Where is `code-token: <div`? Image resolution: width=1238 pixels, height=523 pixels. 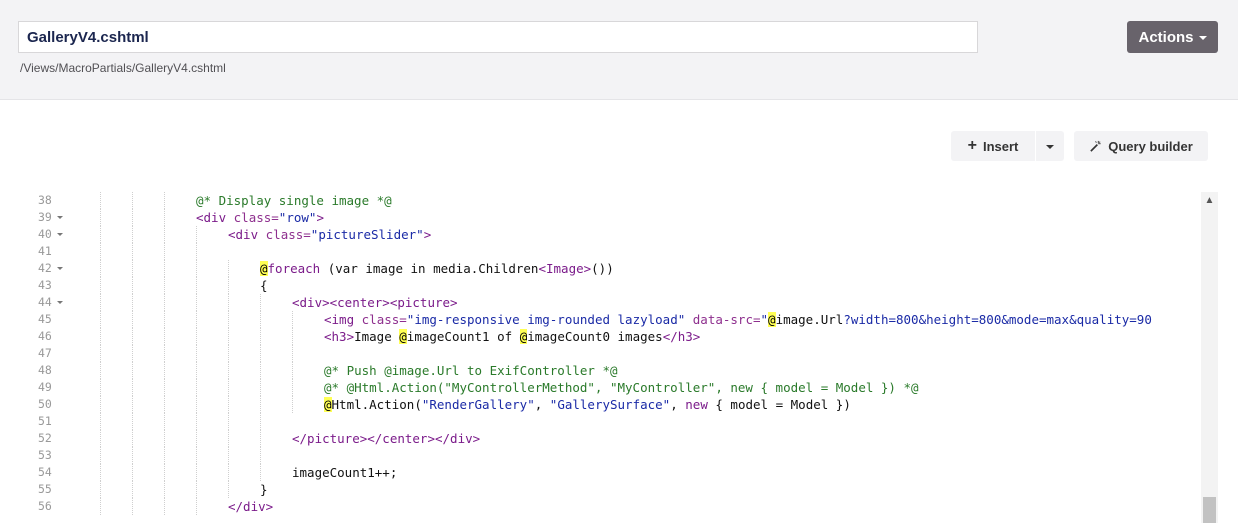
code-token: <div is located at coordinates (247, 234).